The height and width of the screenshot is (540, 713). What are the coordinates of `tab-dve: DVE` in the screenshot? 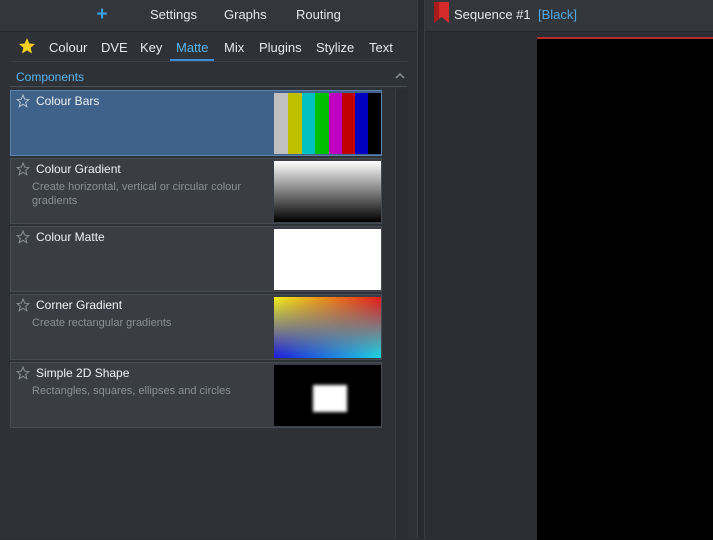 It's located at (114, 48).